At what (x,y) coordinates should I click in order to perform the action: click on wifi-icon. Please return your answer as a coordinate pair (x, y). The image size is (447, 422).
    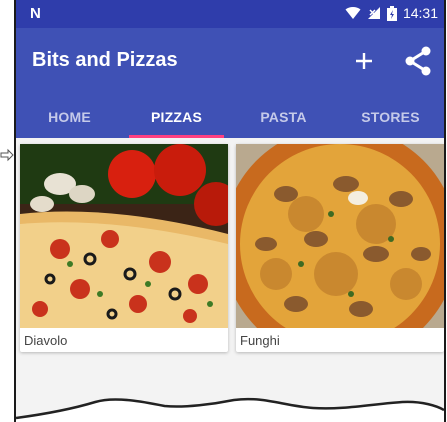
    Looking at the image, I should click on (353, 13).